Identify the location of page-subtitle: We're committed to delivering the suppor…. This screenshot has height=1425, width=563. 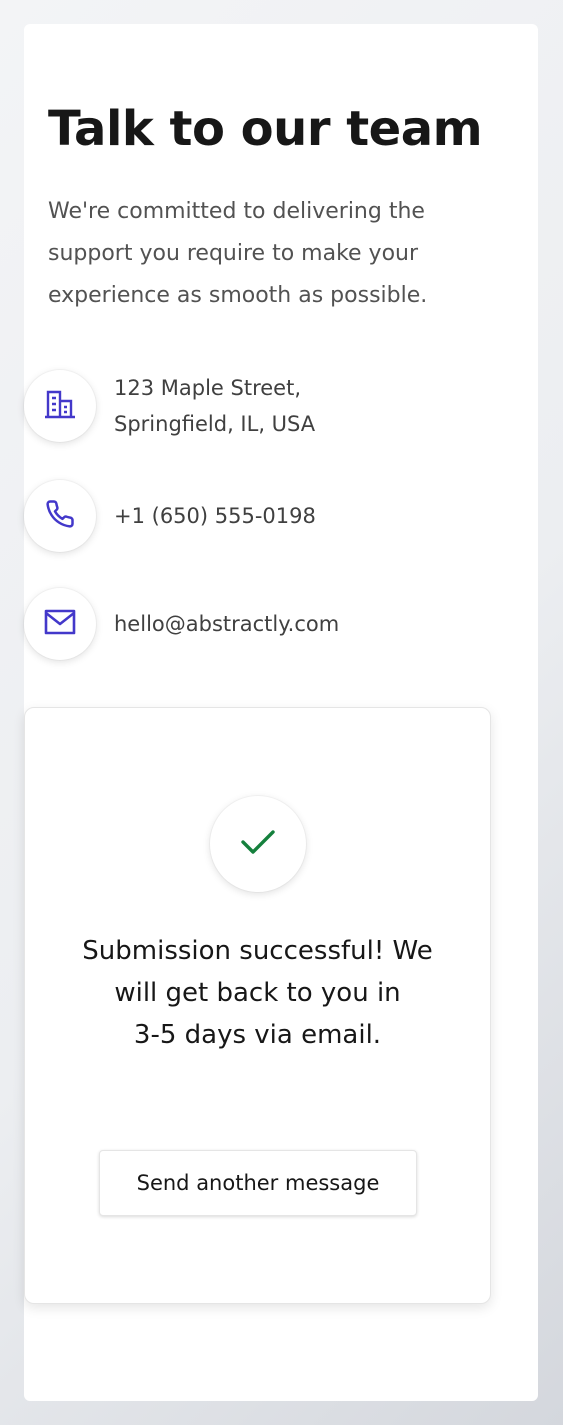
(238, 253).